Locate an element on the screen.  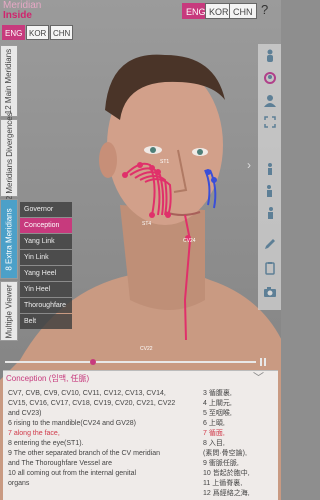
meridian-item-governor: Governor is located at coordinates (46, 209).